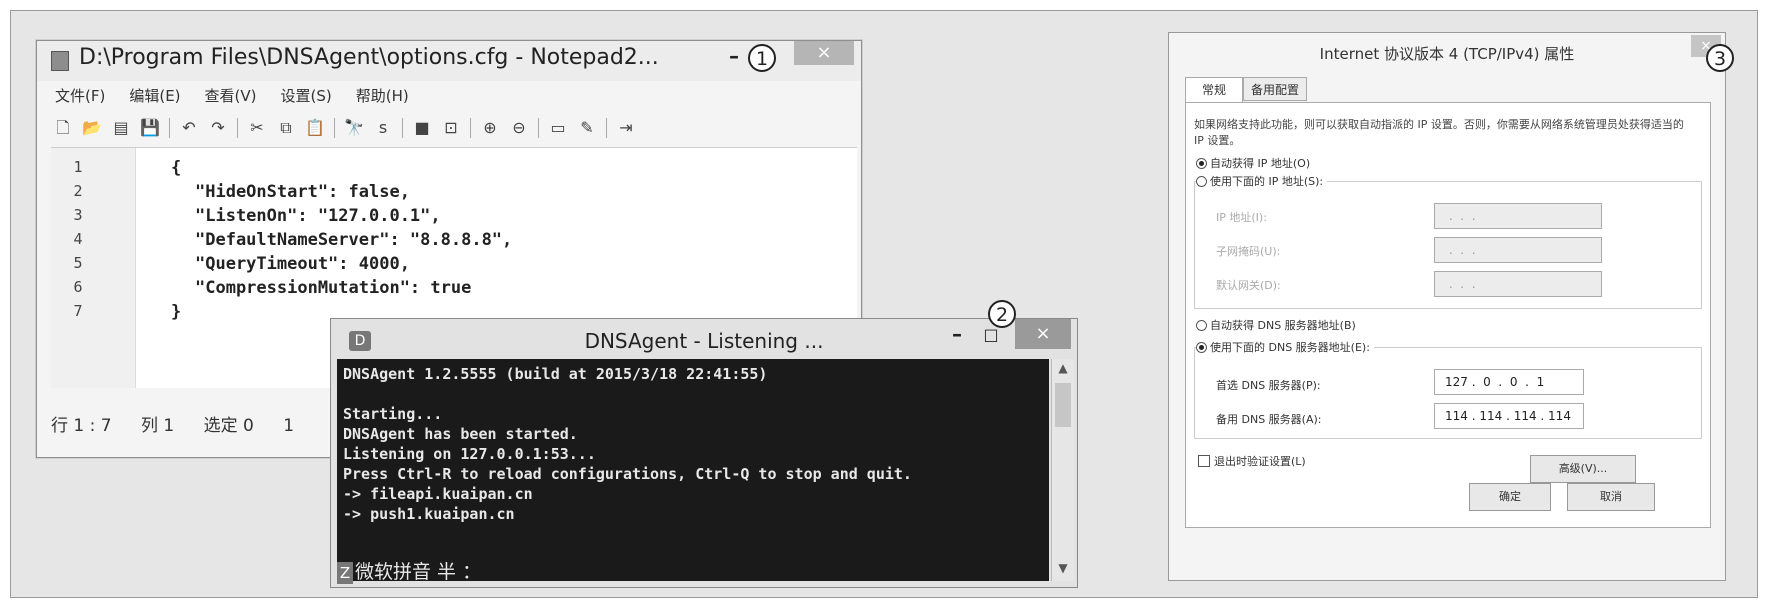  Describe the element at coordinates (1447, 54) in the screenshot. I see `dialog-title: Internet 协议版本 4 (TCP/IPv4) 属性` at that location.